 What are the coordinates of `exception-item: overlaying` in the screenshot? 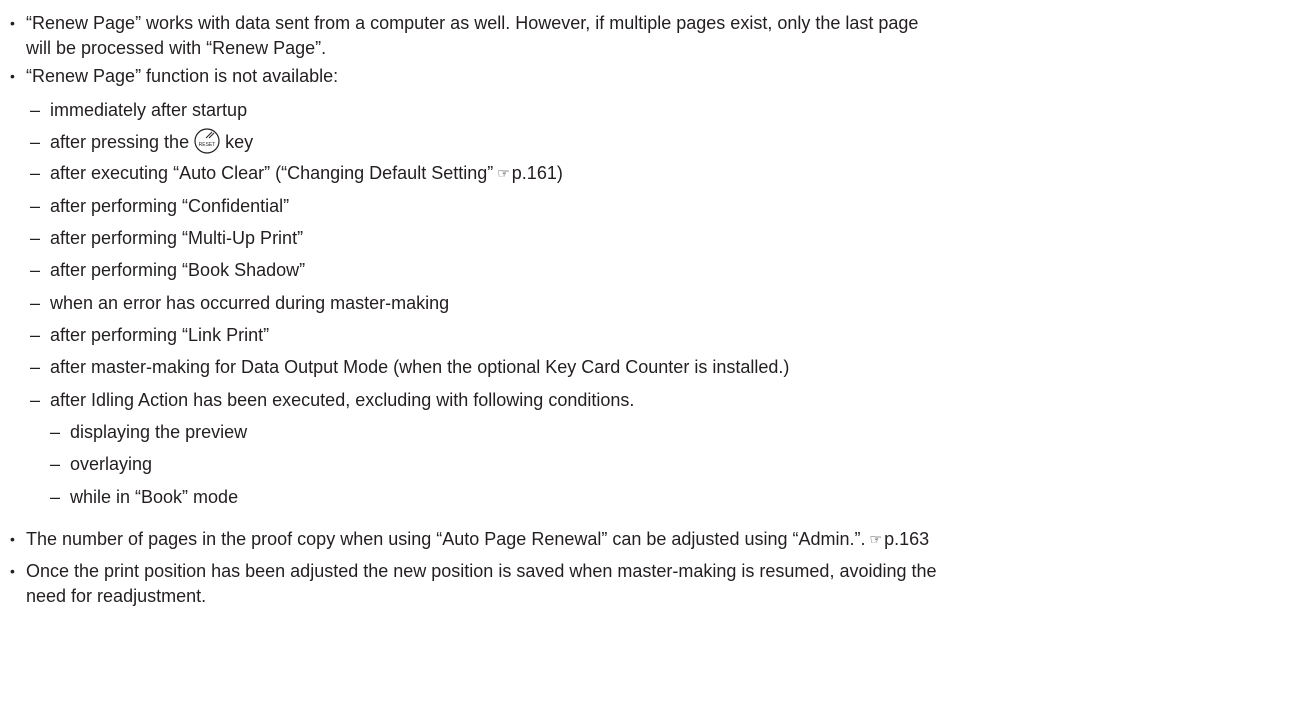 It's located at (111, 464).